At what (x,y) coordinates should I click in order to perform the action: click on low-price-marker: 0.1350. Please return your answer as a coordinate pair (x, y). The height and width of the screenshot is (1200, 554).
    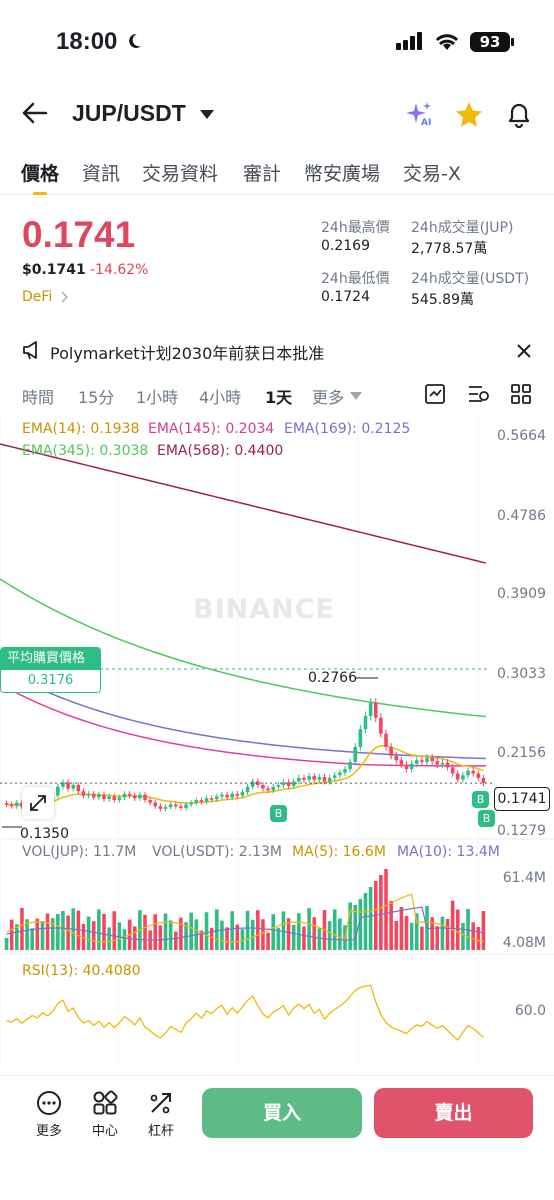
    Looking at the image, I should click on (44, 834).